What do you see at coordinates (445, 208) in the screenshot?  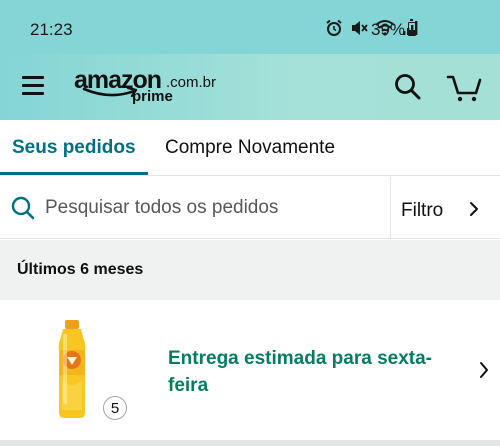 I see `filter-button: Filtro` at bounding box center [445, 208].